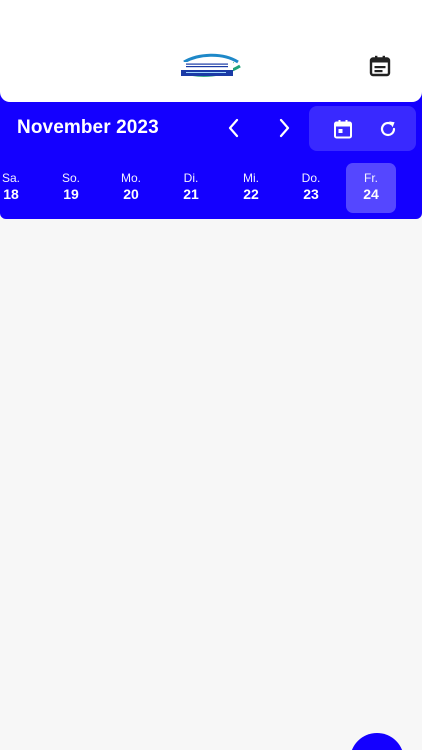 The image size is (422, 750). I want to click on day-item: Sa. 18, so click(18, 188).